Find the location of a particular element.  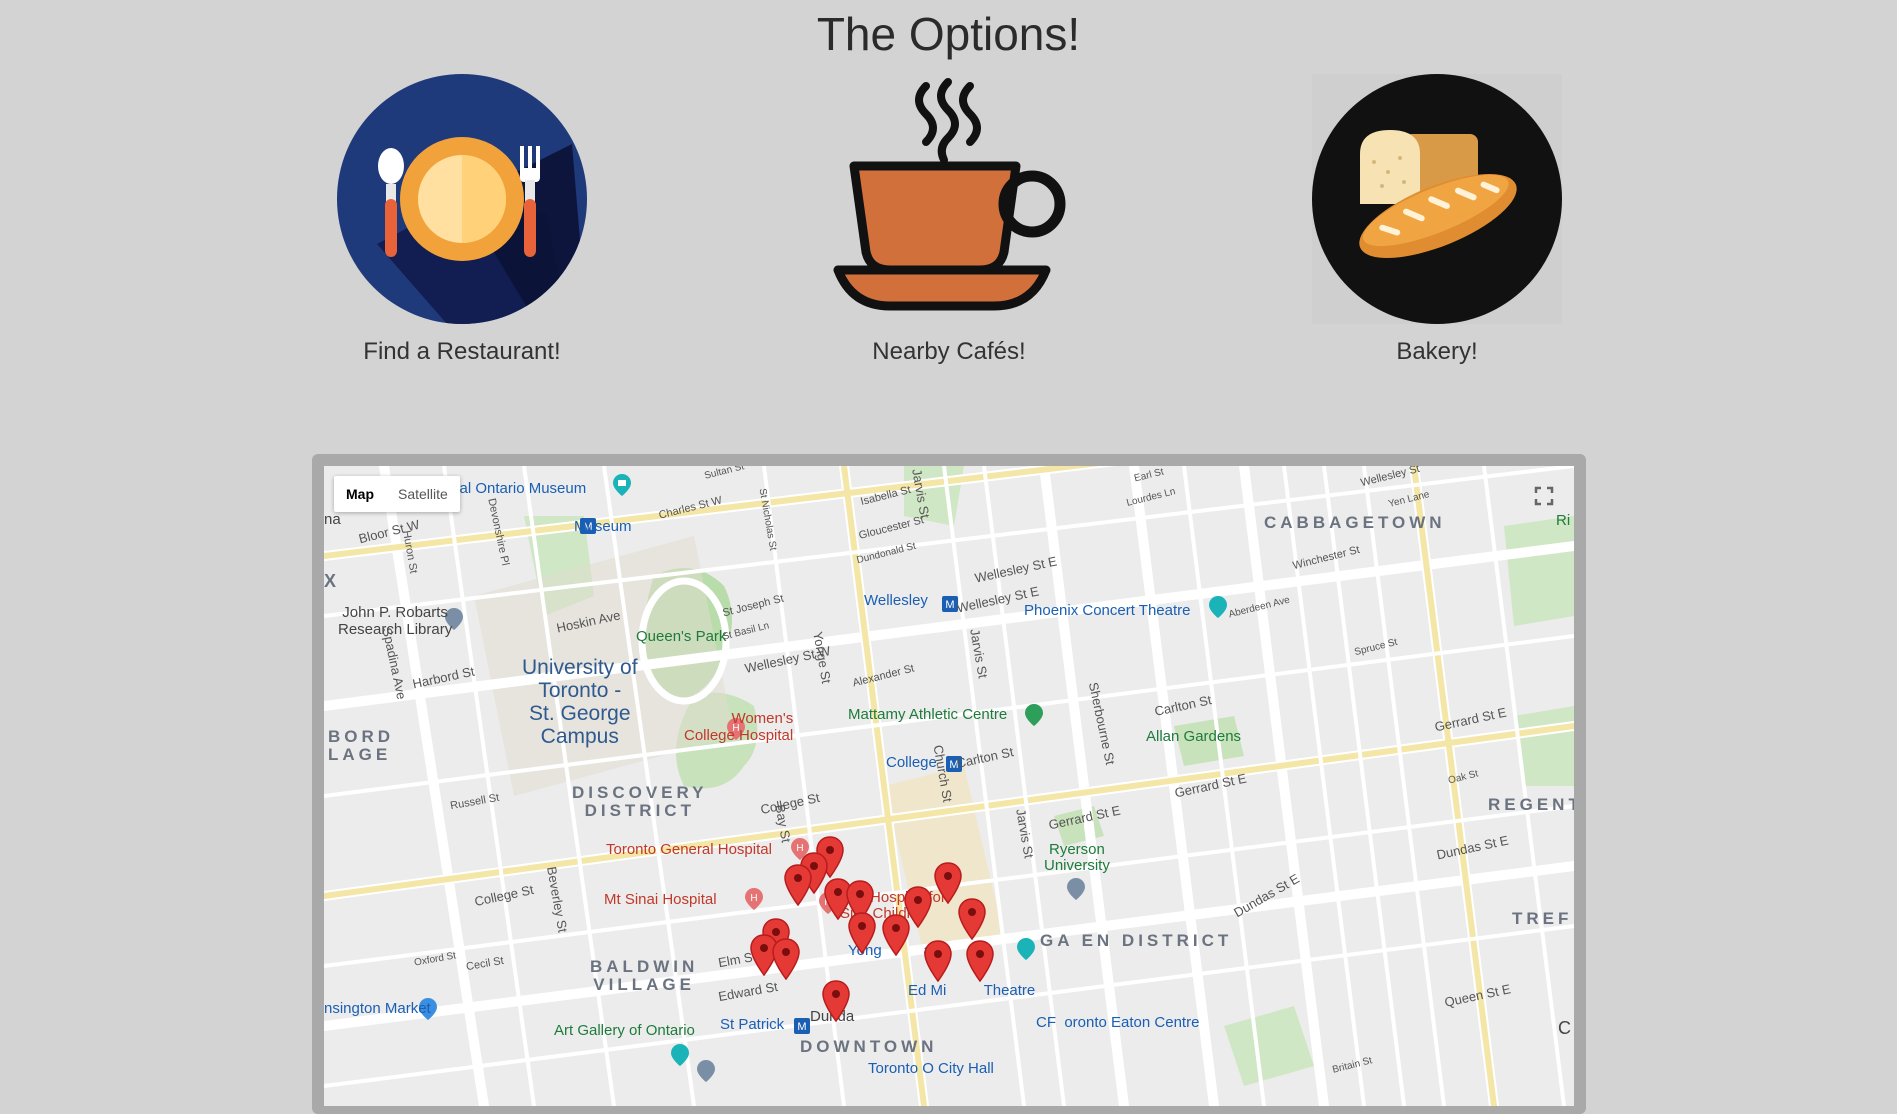

coffee-cup-icon is located at coordinates (949, 199).